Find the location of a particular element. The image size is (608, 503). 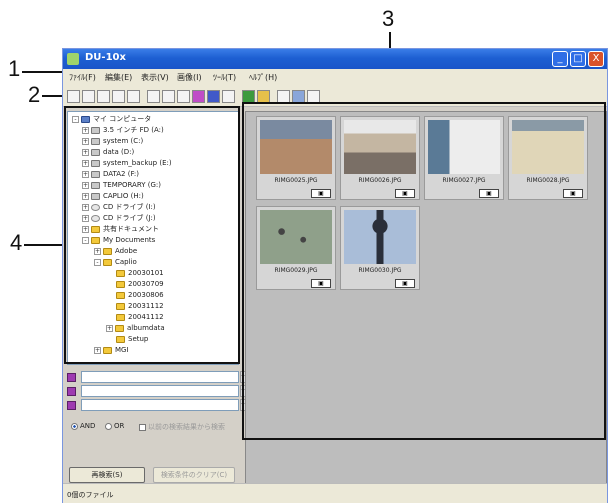

menu-file: ﾌｧｲﾙ(F) is located at coordinates (82, 77).